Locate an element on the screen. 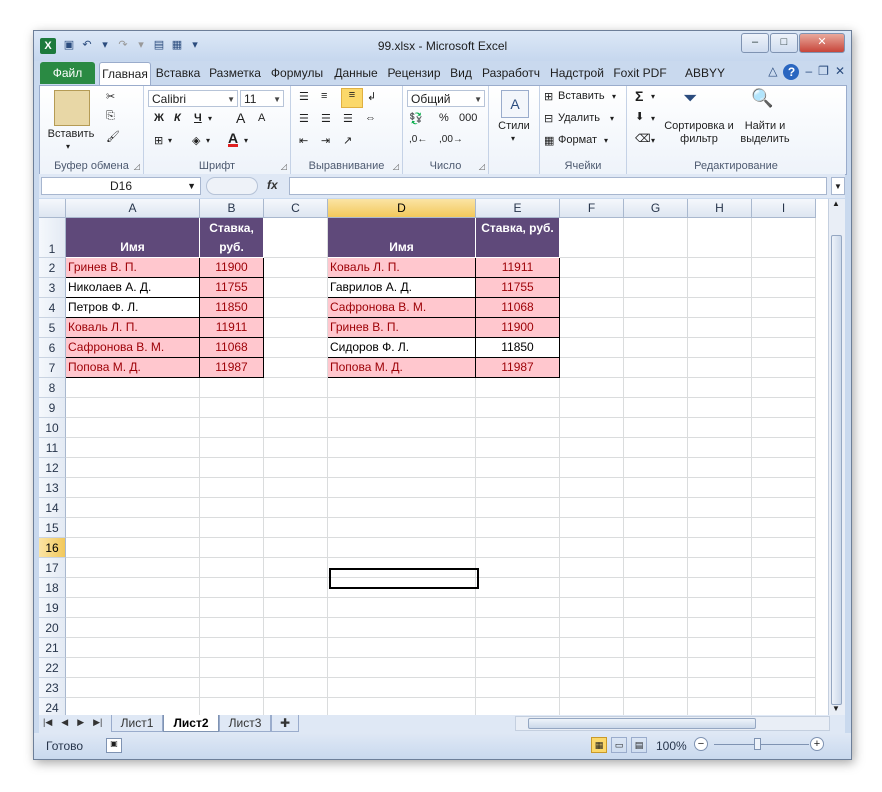 The width and height of the screenshot is (882, 792). row-header-6: 6 is located at coordinates (52, 348).